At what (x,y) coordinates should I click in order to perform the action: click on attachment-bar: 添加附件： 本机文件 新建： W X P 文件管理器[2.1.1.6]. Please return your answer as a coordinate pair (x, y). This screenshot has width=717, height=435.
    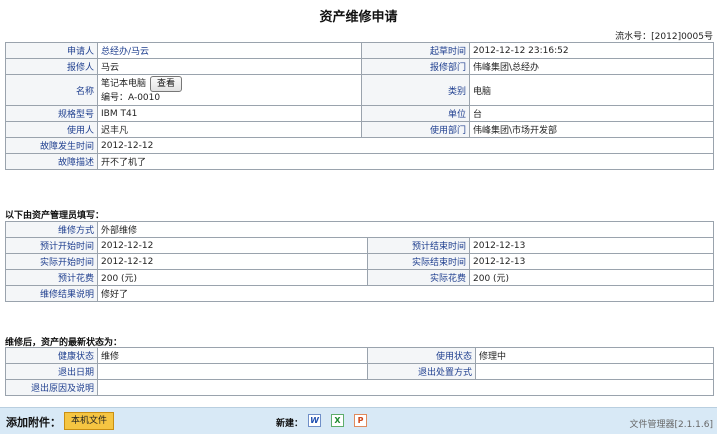
    Looking at the image, I should click on (358, 420).